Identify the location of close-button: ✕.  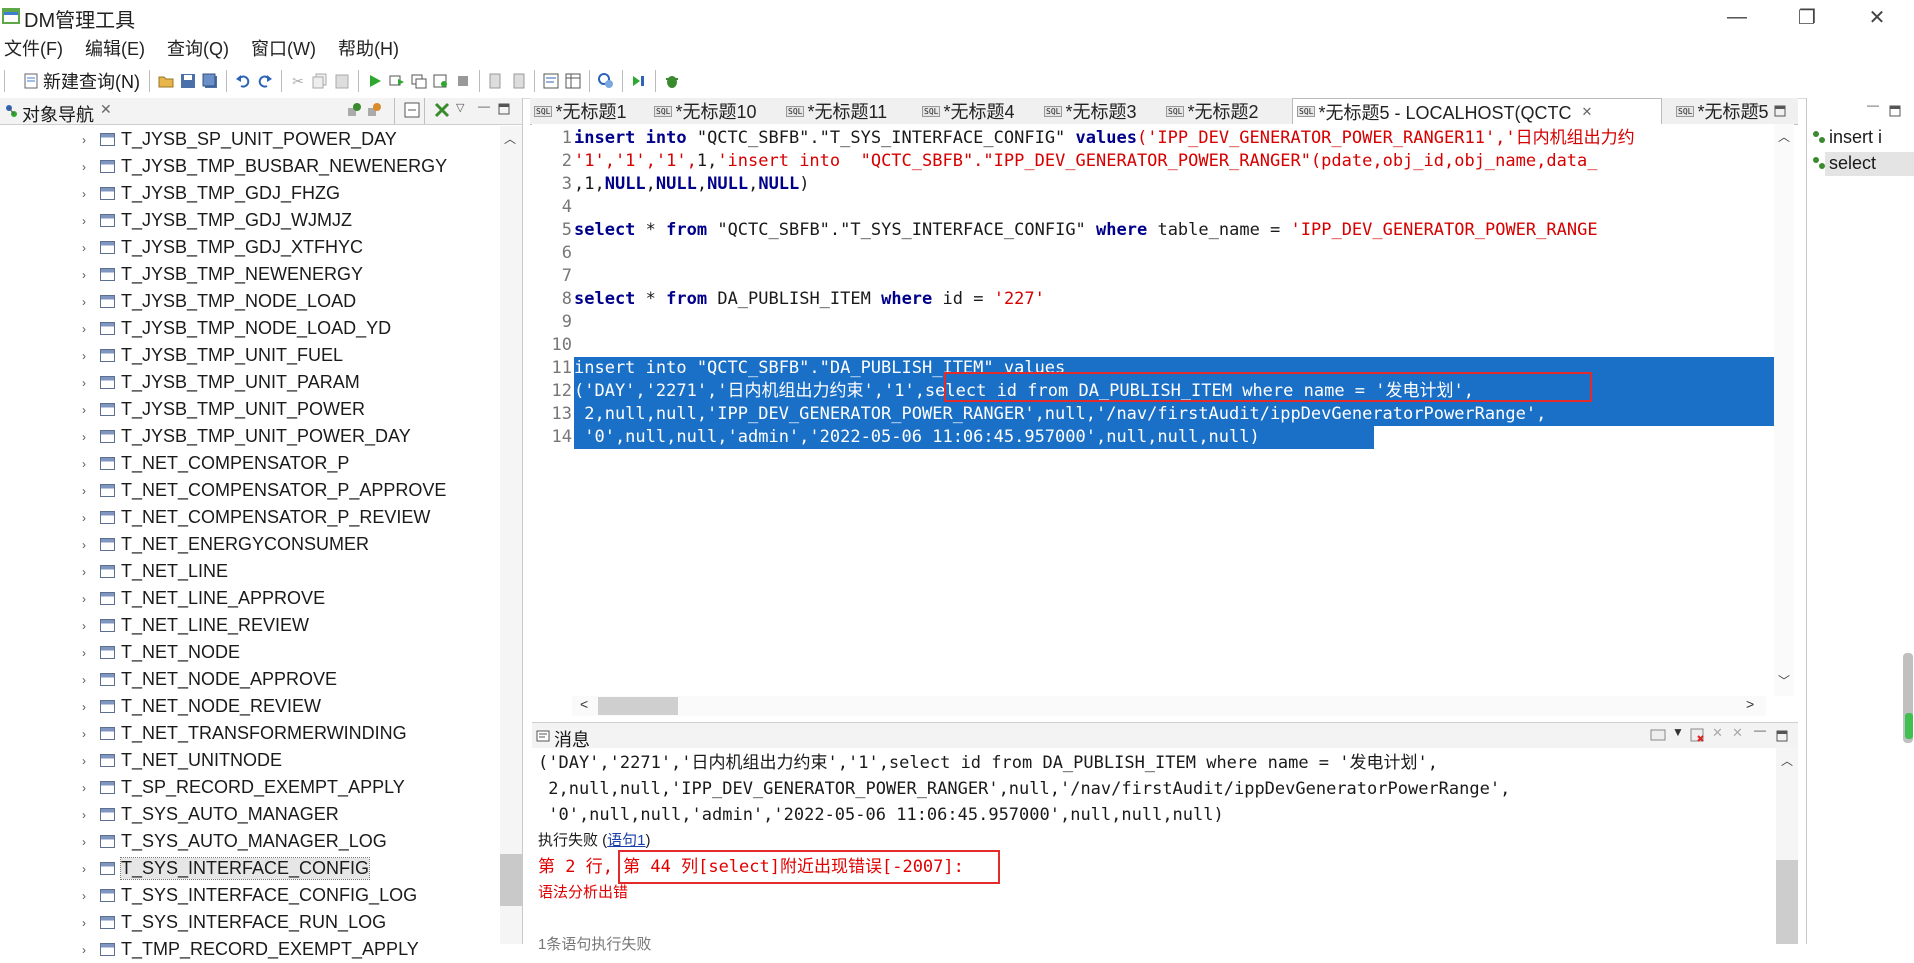
(1877, 17).